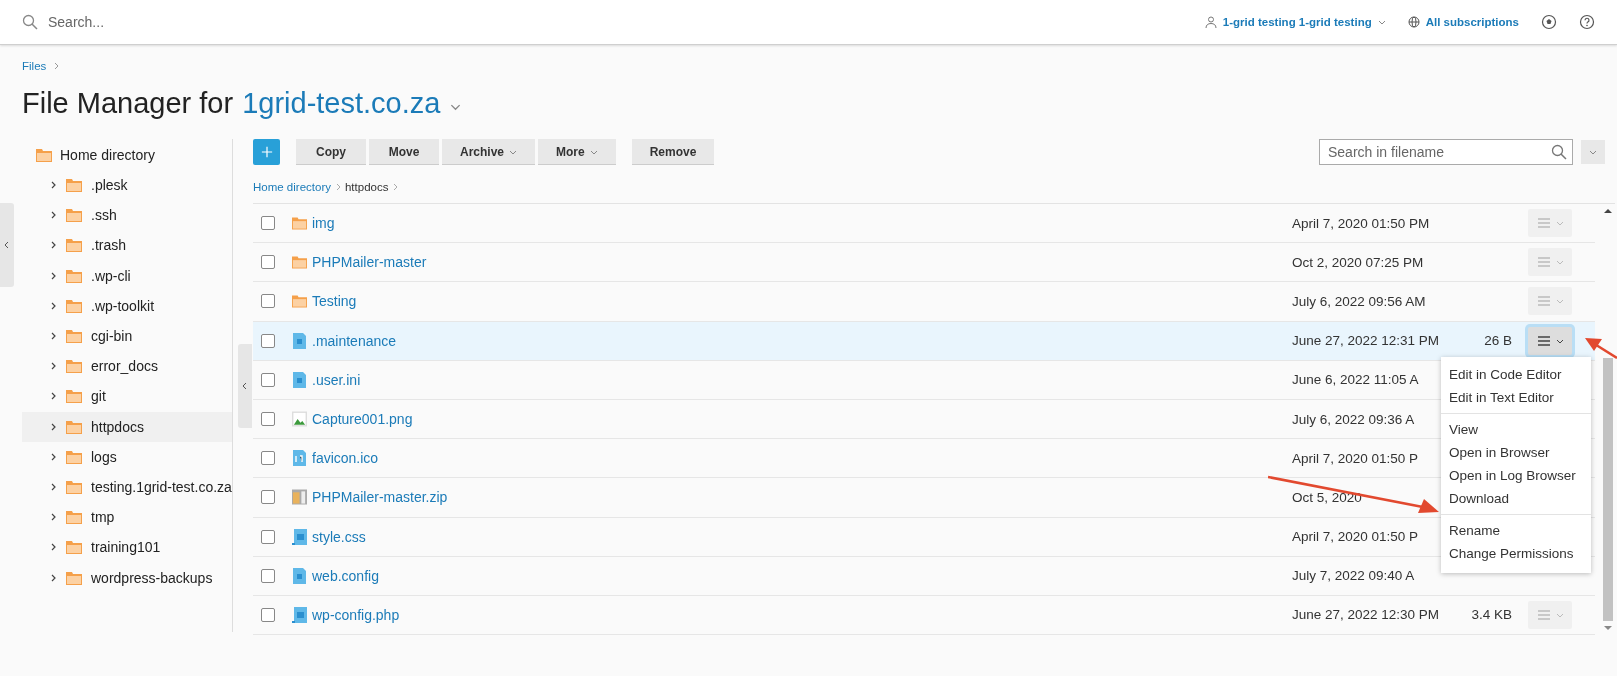  What do you see at coordinates (336, 379) in the screenshot?
I see `file-link: .user.ini` at bounding box center [336, 379].